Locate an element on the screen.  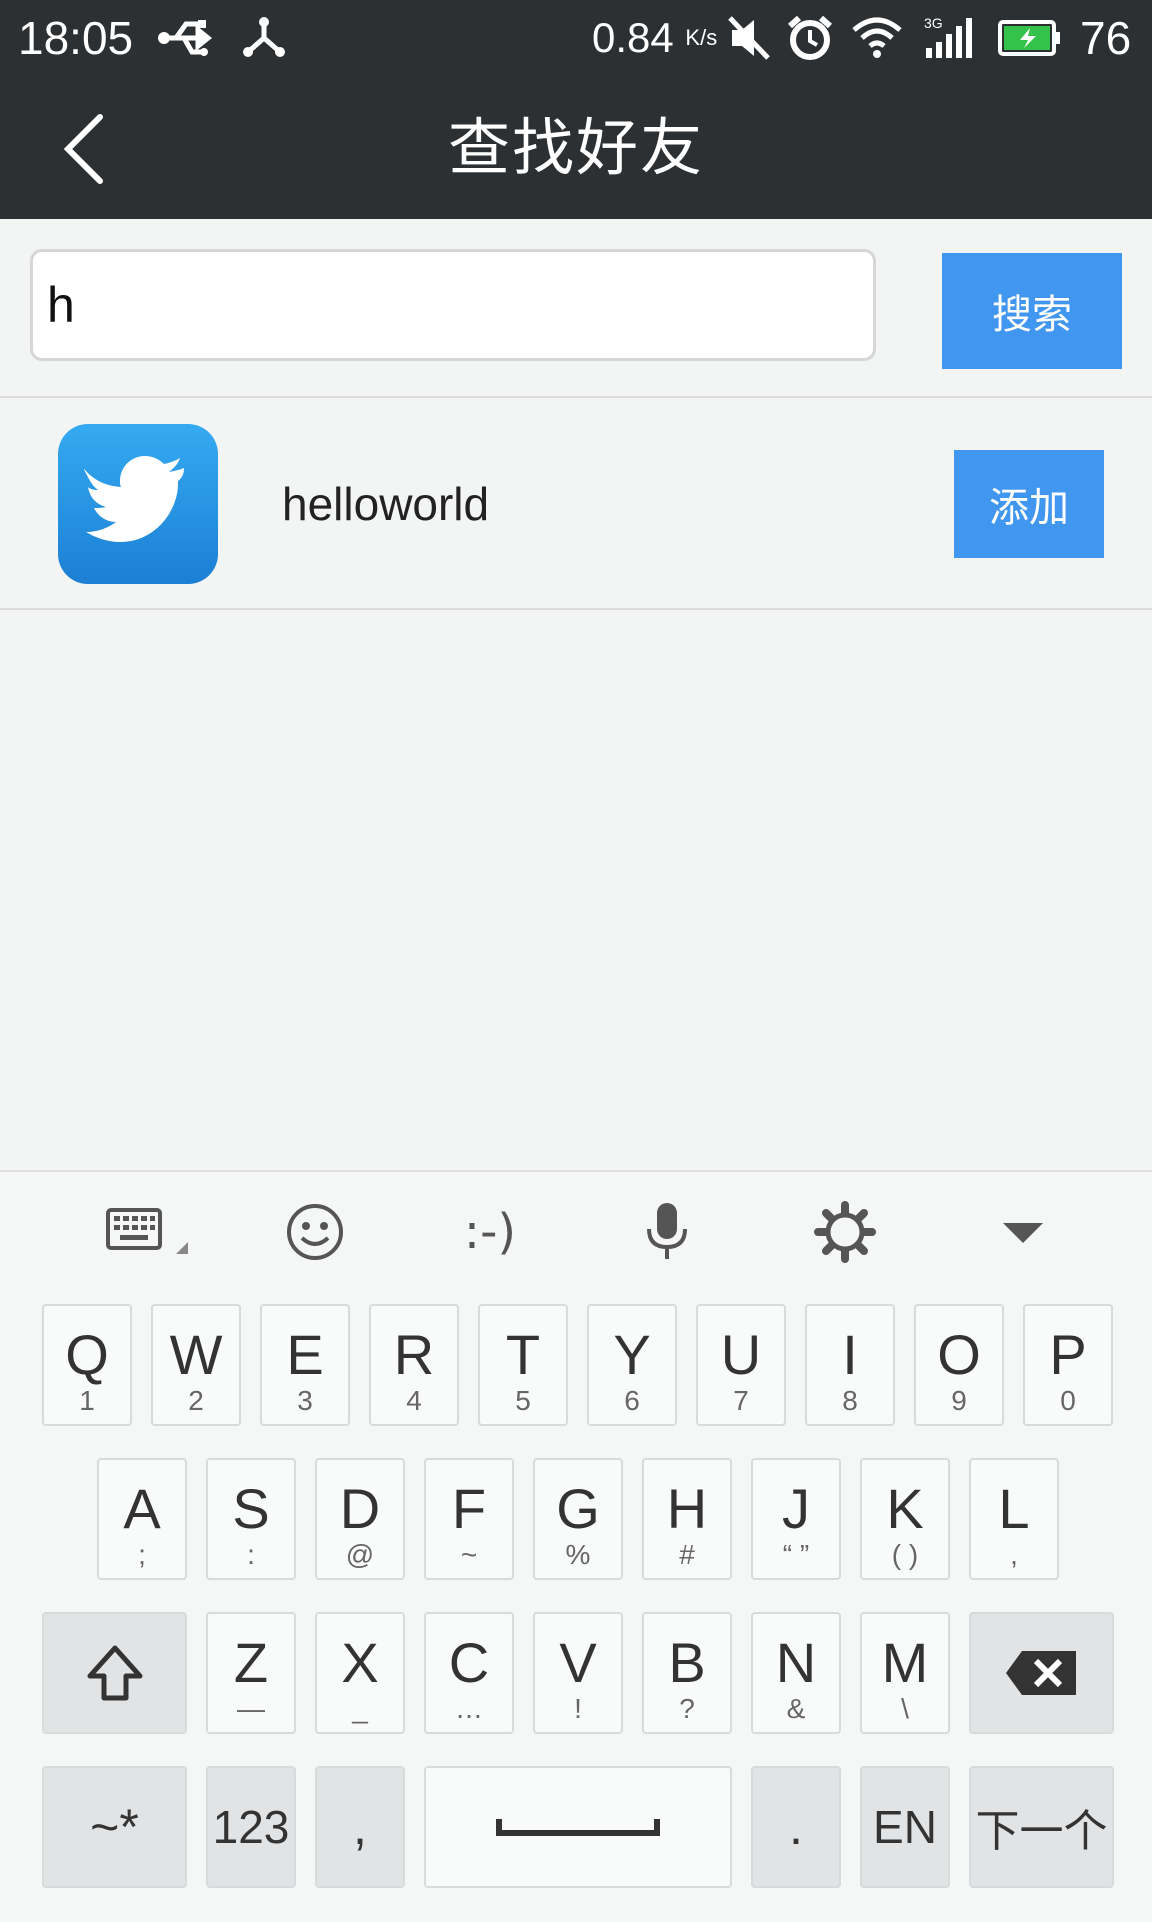
share-icon is located at coordinates (264, 37).